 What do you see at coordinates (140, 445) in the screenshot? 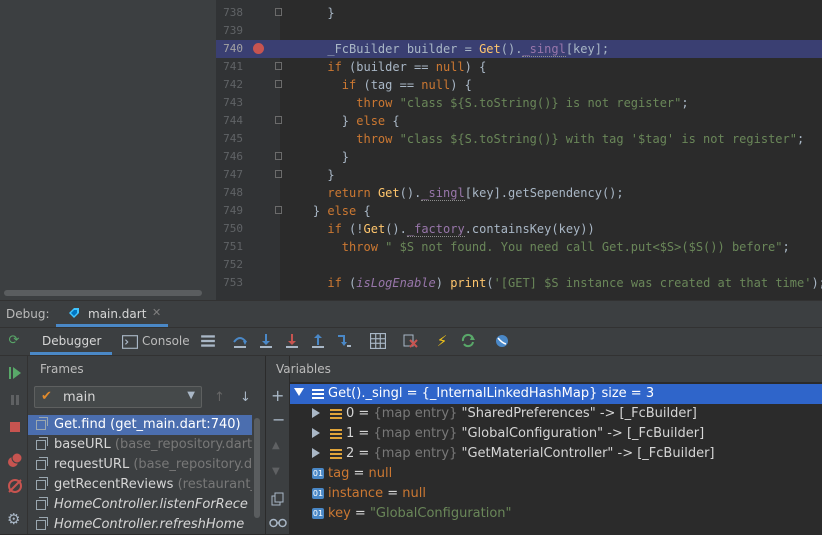
I see `frame-row: baseURL (base_repository.dart` at bounding box center [140, 445].